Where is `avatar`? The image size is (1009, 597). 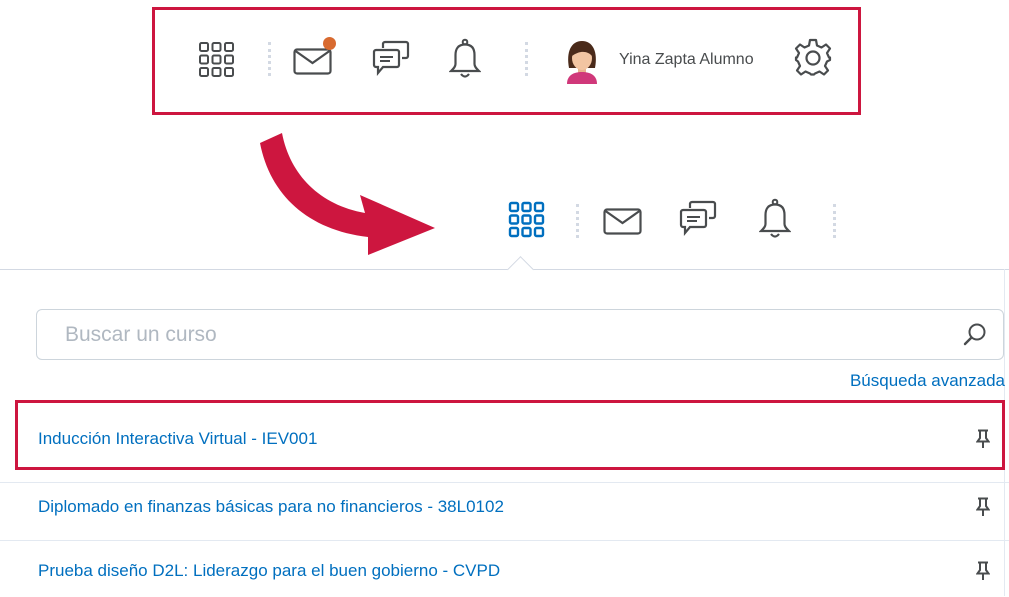
avatar is located at coordinates (582, 61).